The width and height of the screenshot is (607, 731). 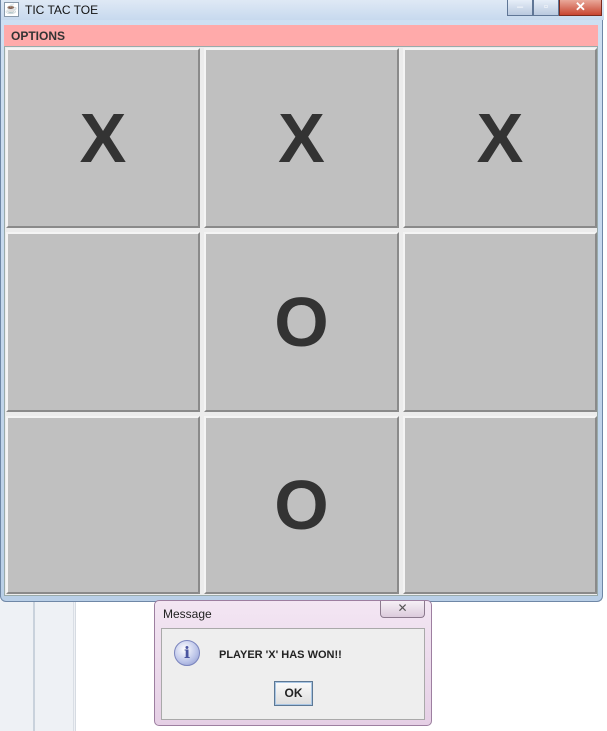 What do you see at coordinates (301, 36) in the screenshot?
I see `menu-bar: OPTIONS` at bounding box center [301, 36].